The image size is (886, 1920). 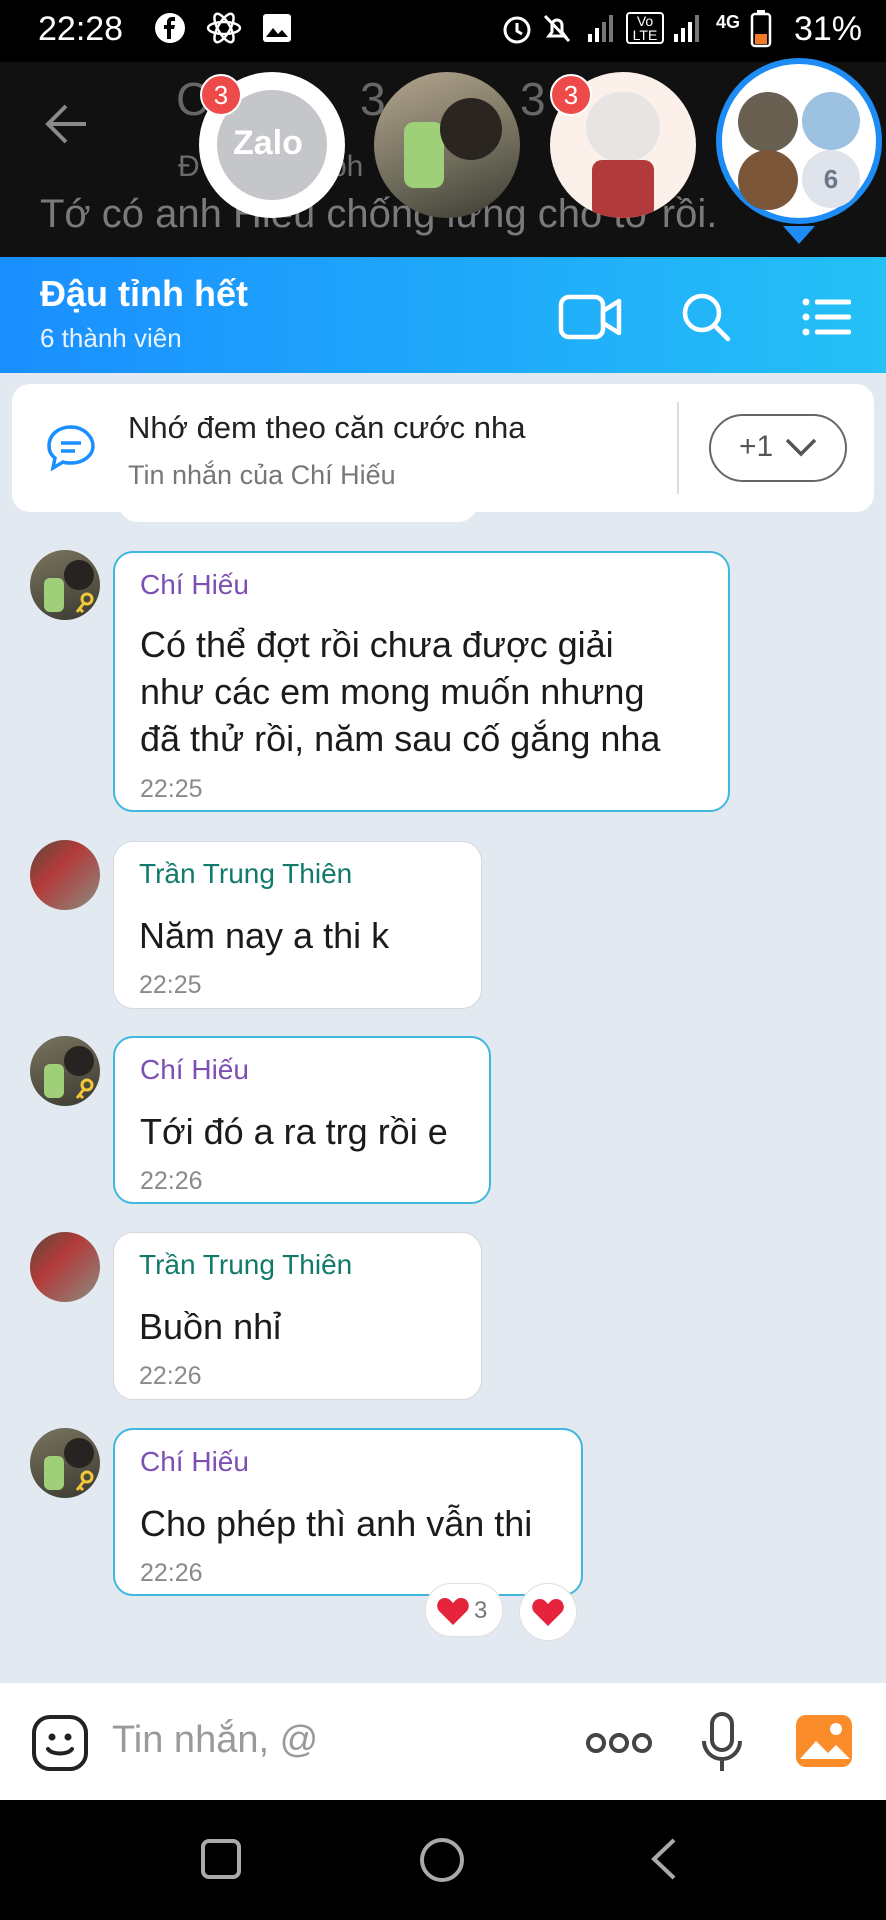 I want to click on message-text: Tới đó a ra trg rồi e, so click(x=294, y=1131).